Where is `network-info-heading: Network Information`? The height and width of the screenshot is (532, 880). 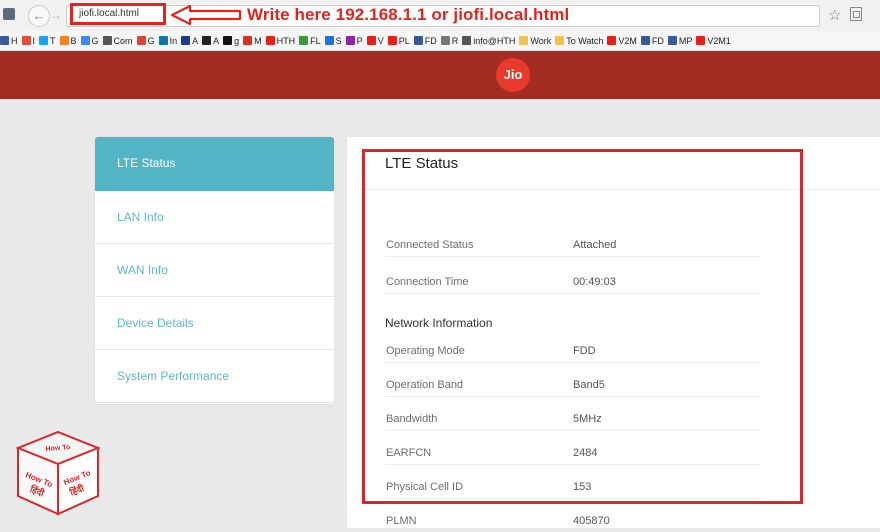 network-info-heading: Network Information is located at coordinates (439, 323).